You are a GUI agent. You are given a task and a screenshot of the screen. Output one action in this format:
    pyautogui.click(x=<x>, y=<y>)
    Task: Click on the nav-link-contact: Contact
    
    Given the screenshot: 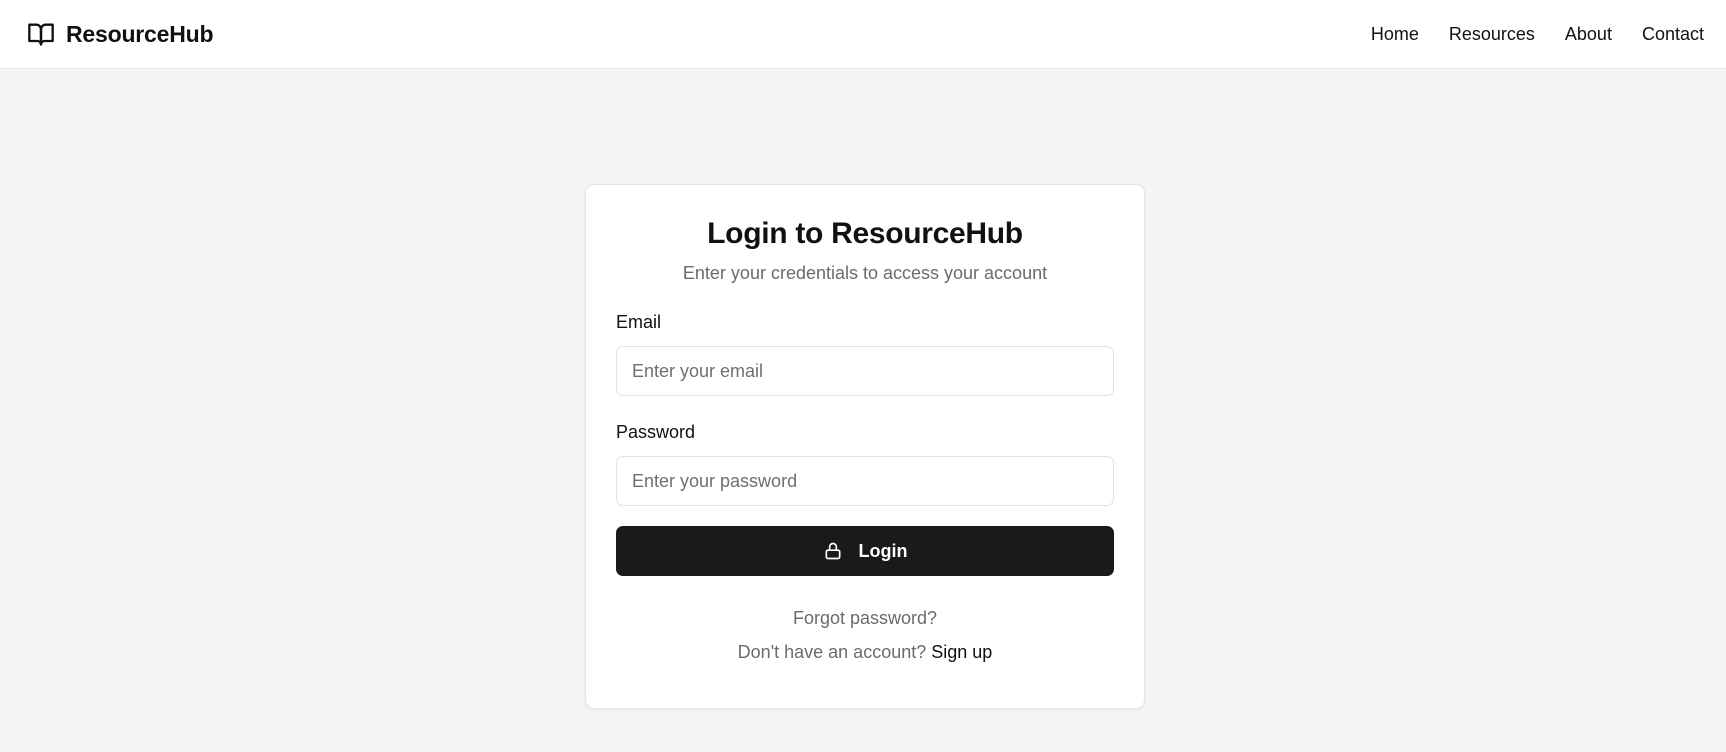 What is the action you would take?
    pyautogui.click(x=1673, y=34)
    